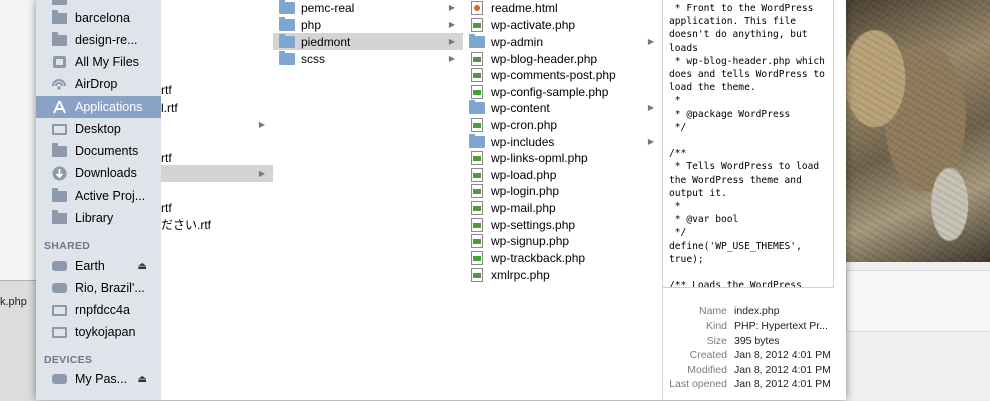  I want to click on sidebar-item-barcelona: barcelona, so click(98, 18).